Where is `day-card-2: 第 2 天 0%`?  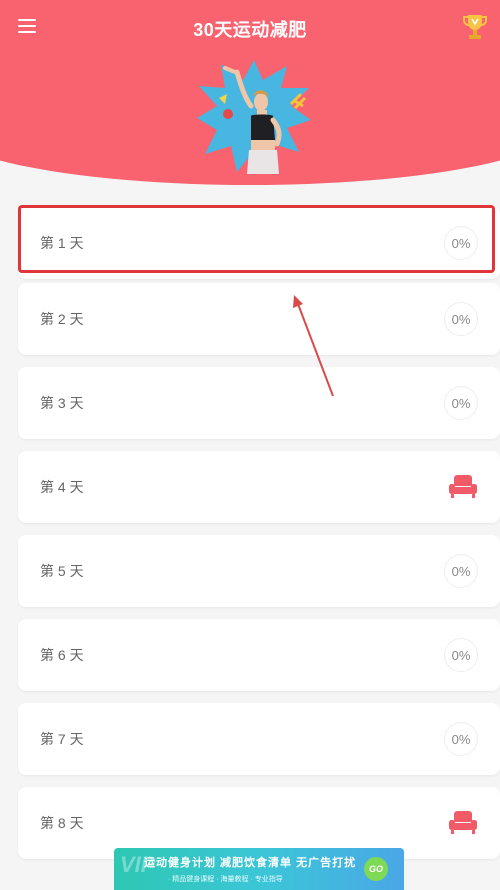
day-card-2: 第 2 天 0% is located at coordinates (259, 319).